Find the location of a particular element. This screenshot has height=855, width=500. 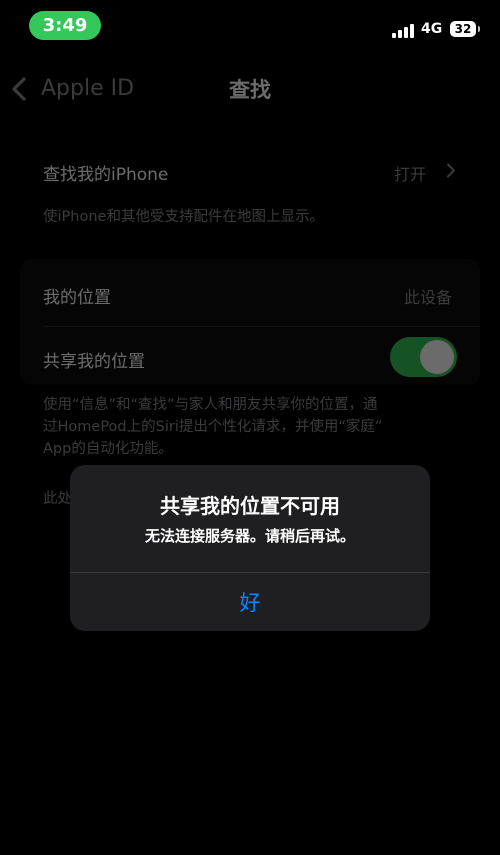

row-divider is located at coordinates (261, 326).